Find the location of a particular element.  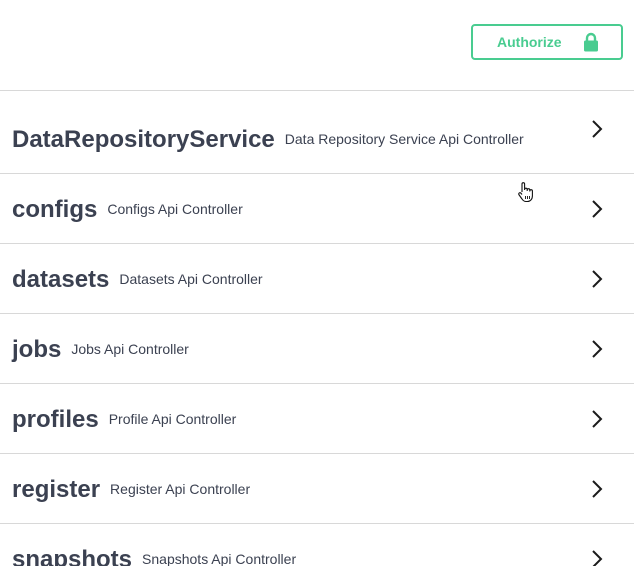

section-tag: profiles Profile Api Controller is located at coordinates (124, 419).